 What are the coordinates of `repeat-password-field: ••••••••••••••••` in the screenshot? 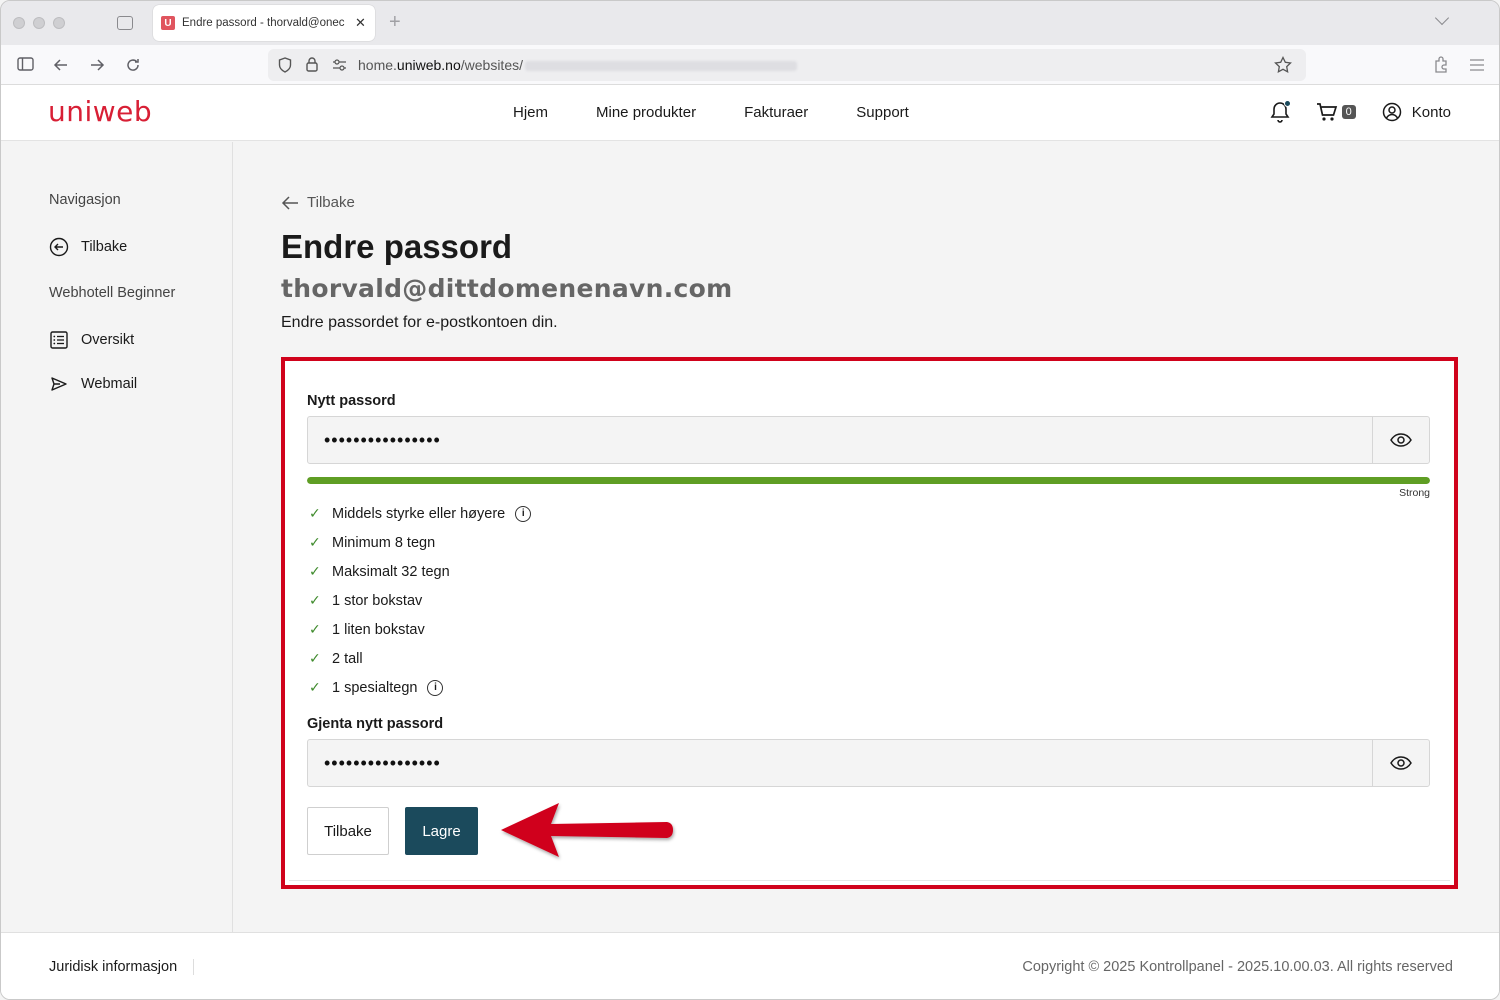 It's located at (868, 763).